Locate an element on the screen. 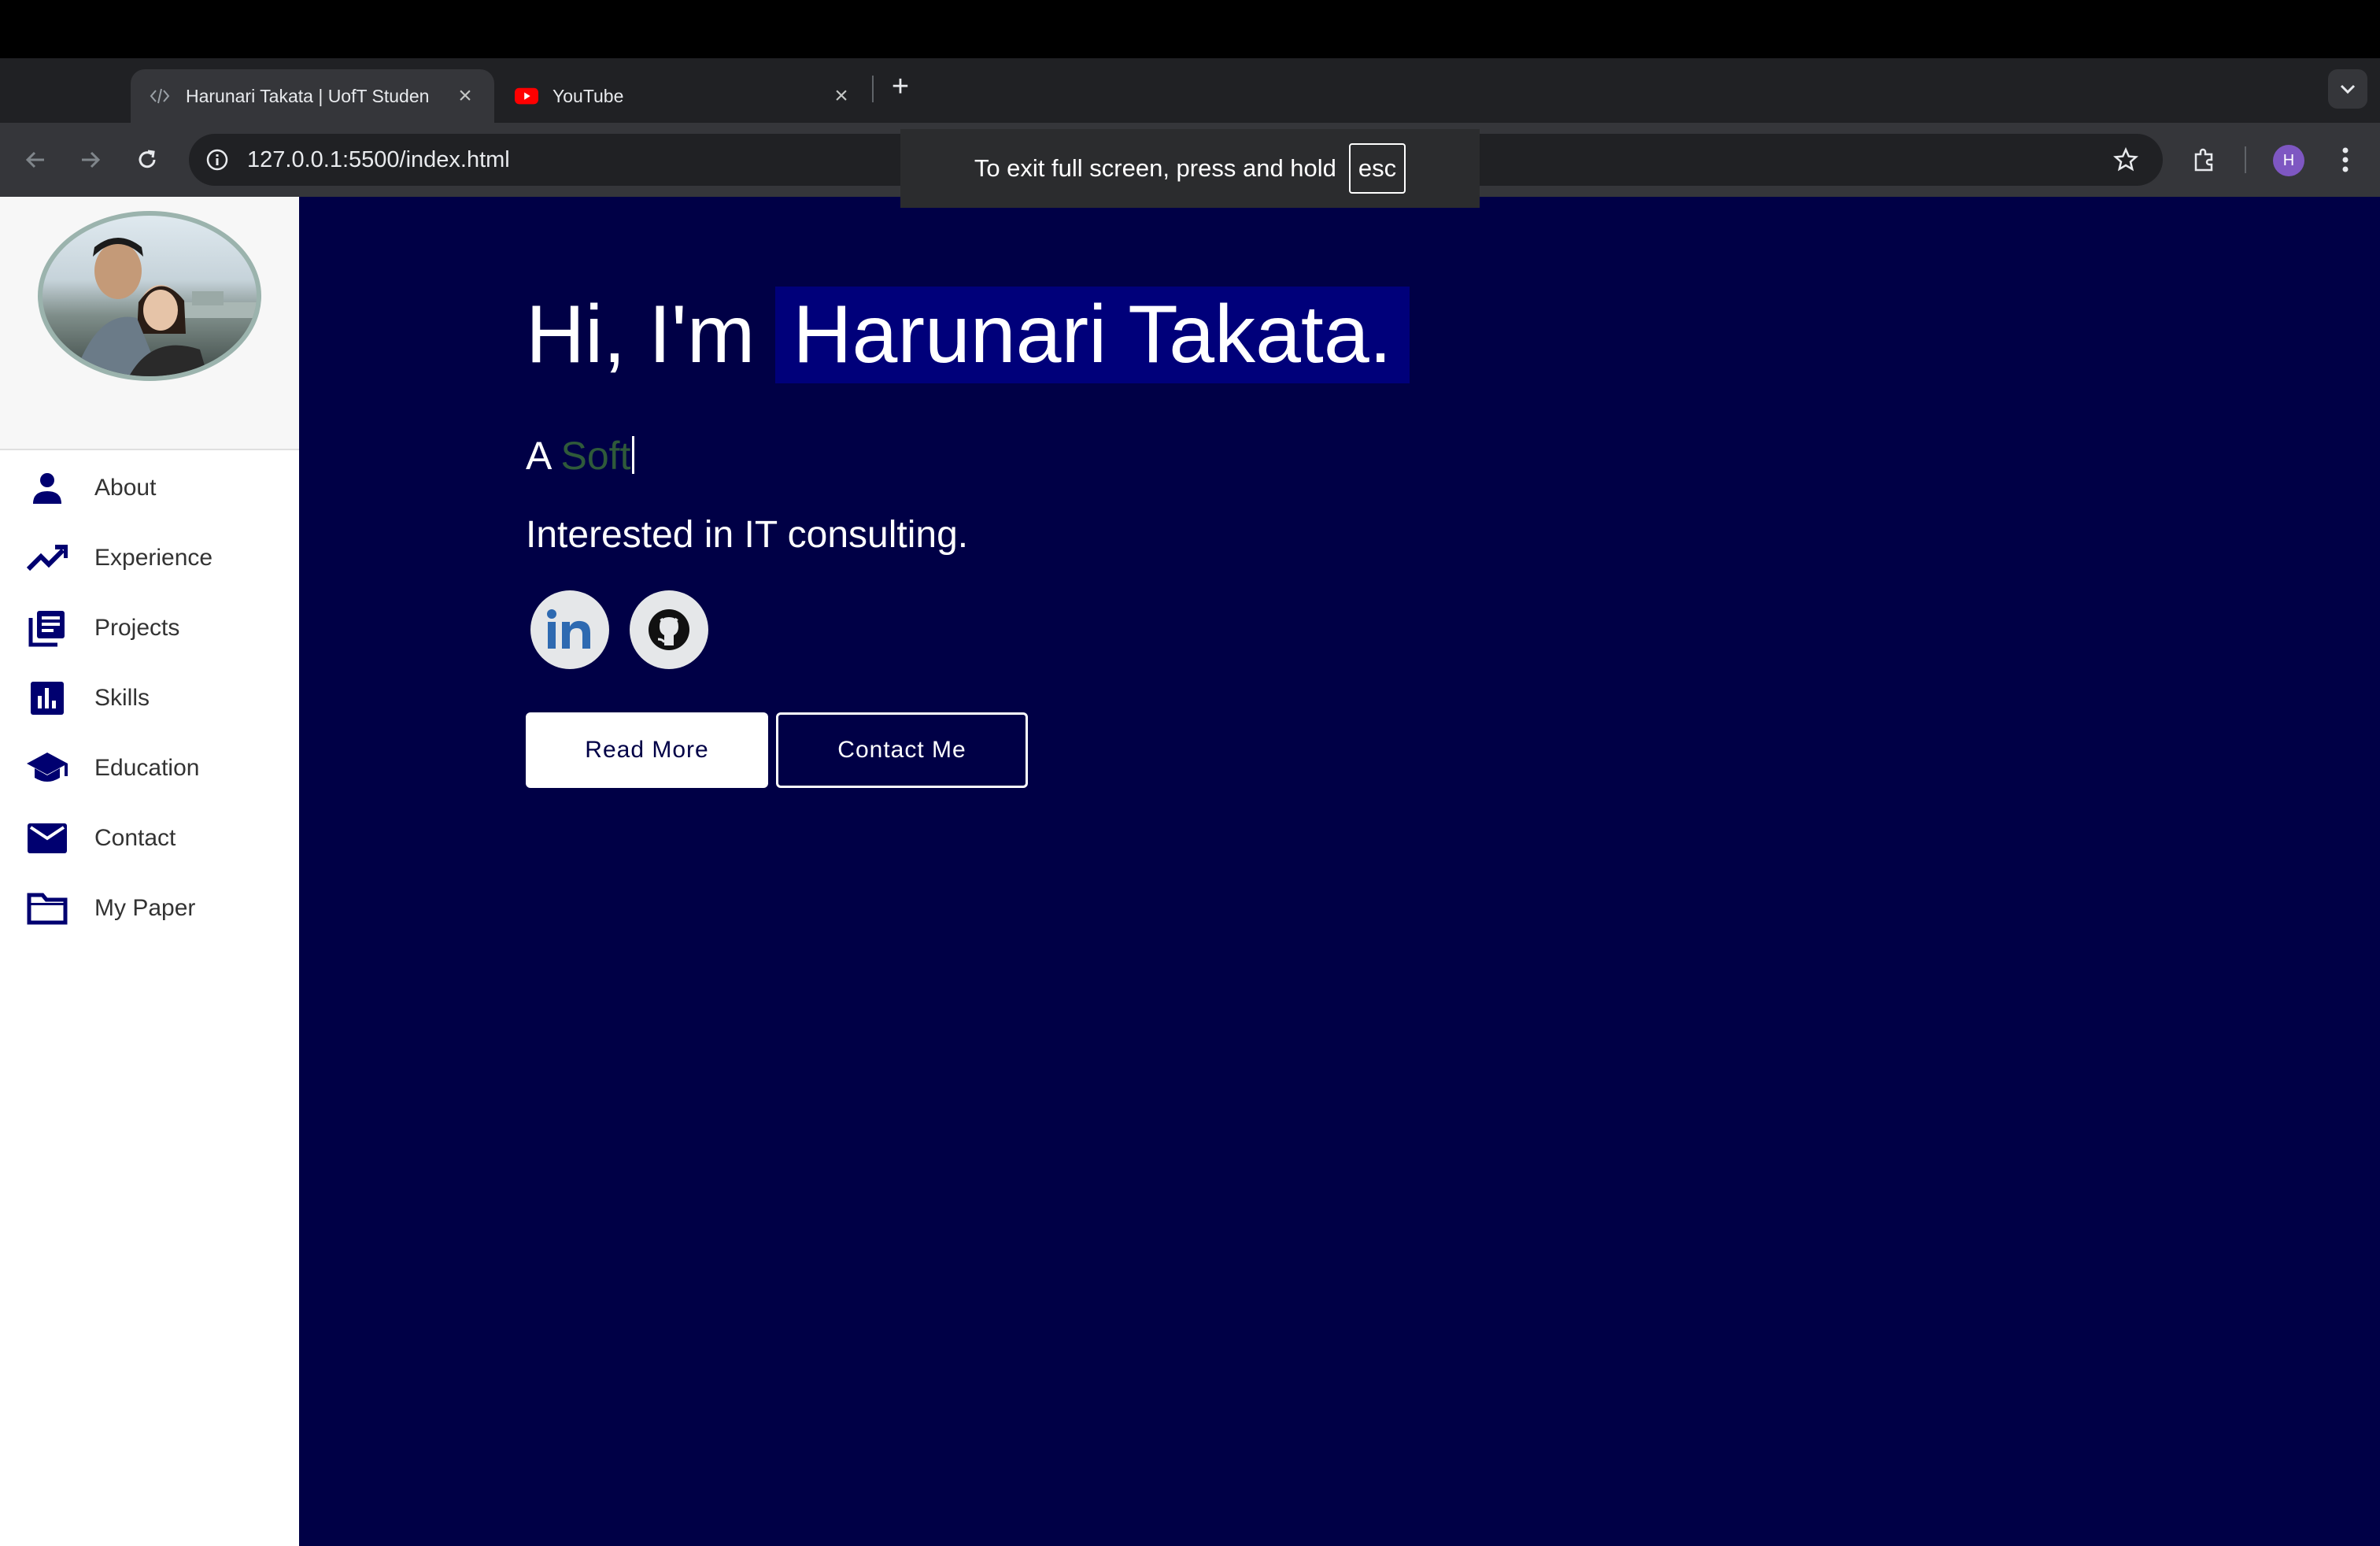  reload-icon is located at coordinates (147, 159).